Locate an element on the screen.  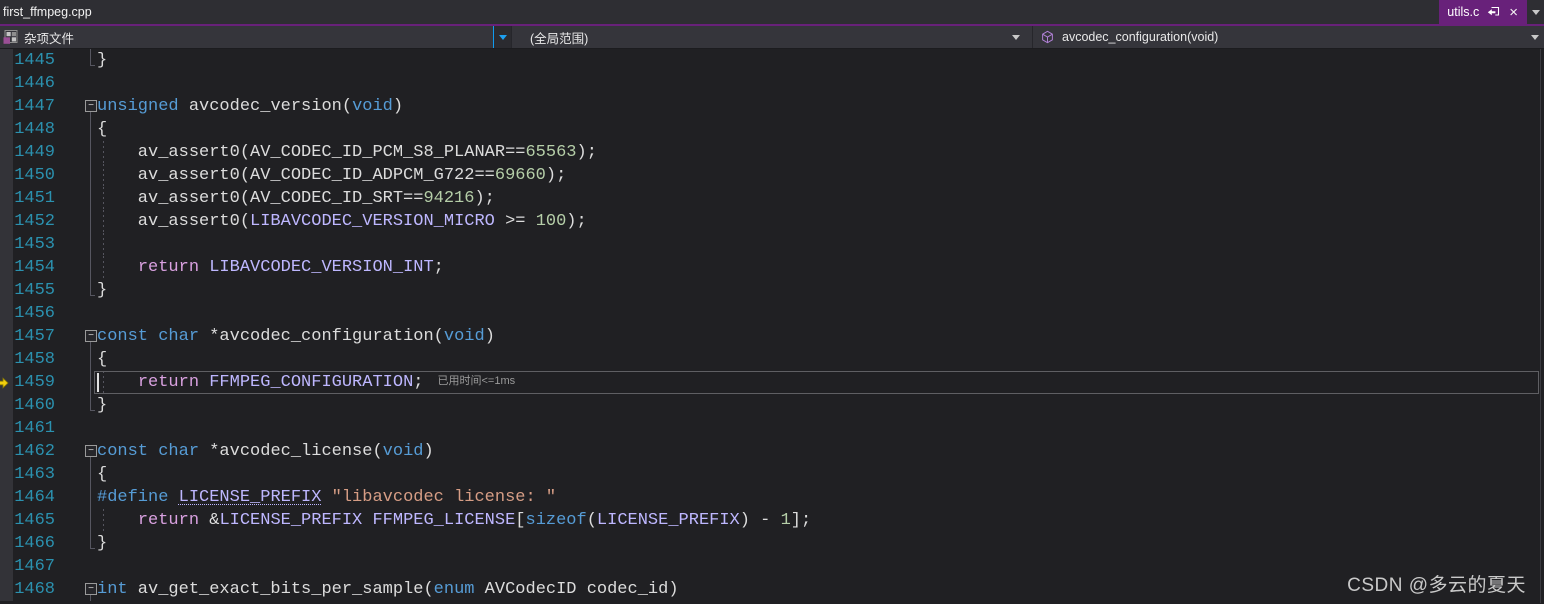
keep-open-icon is located at coordinates (1493, 12).